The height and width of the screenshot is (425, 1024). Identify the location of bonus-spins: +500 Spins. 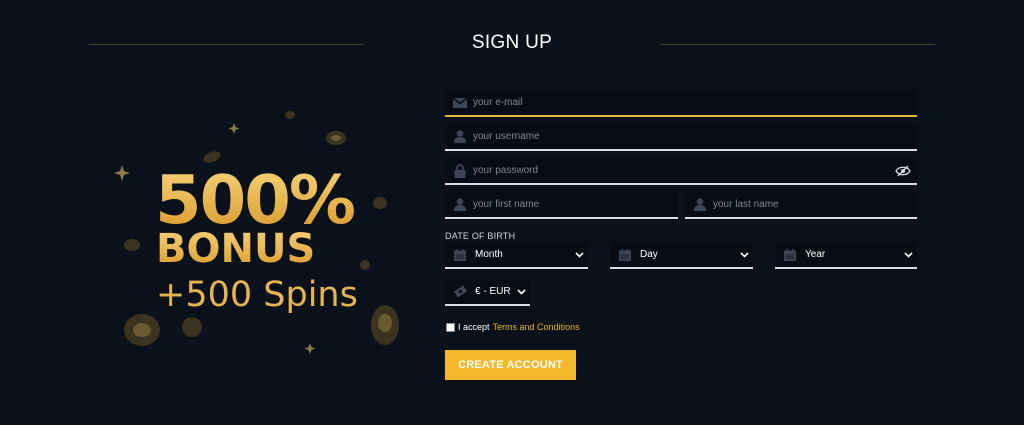
(257, 295).